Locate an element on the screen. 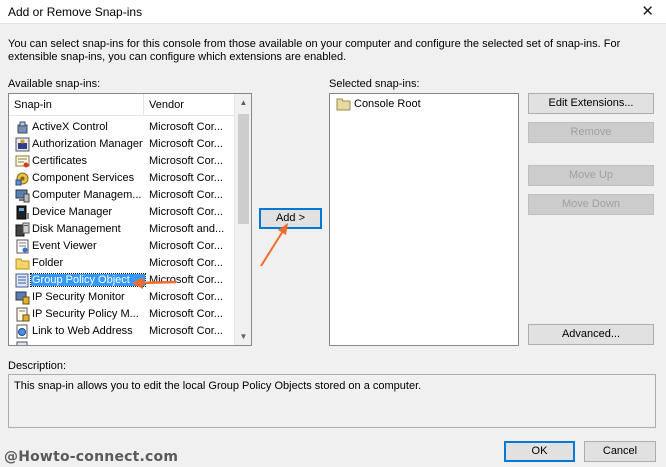 Image resolution: width=666 pixels, height=467 pixels. disk-management-icon is located at coordinates (22, 229).